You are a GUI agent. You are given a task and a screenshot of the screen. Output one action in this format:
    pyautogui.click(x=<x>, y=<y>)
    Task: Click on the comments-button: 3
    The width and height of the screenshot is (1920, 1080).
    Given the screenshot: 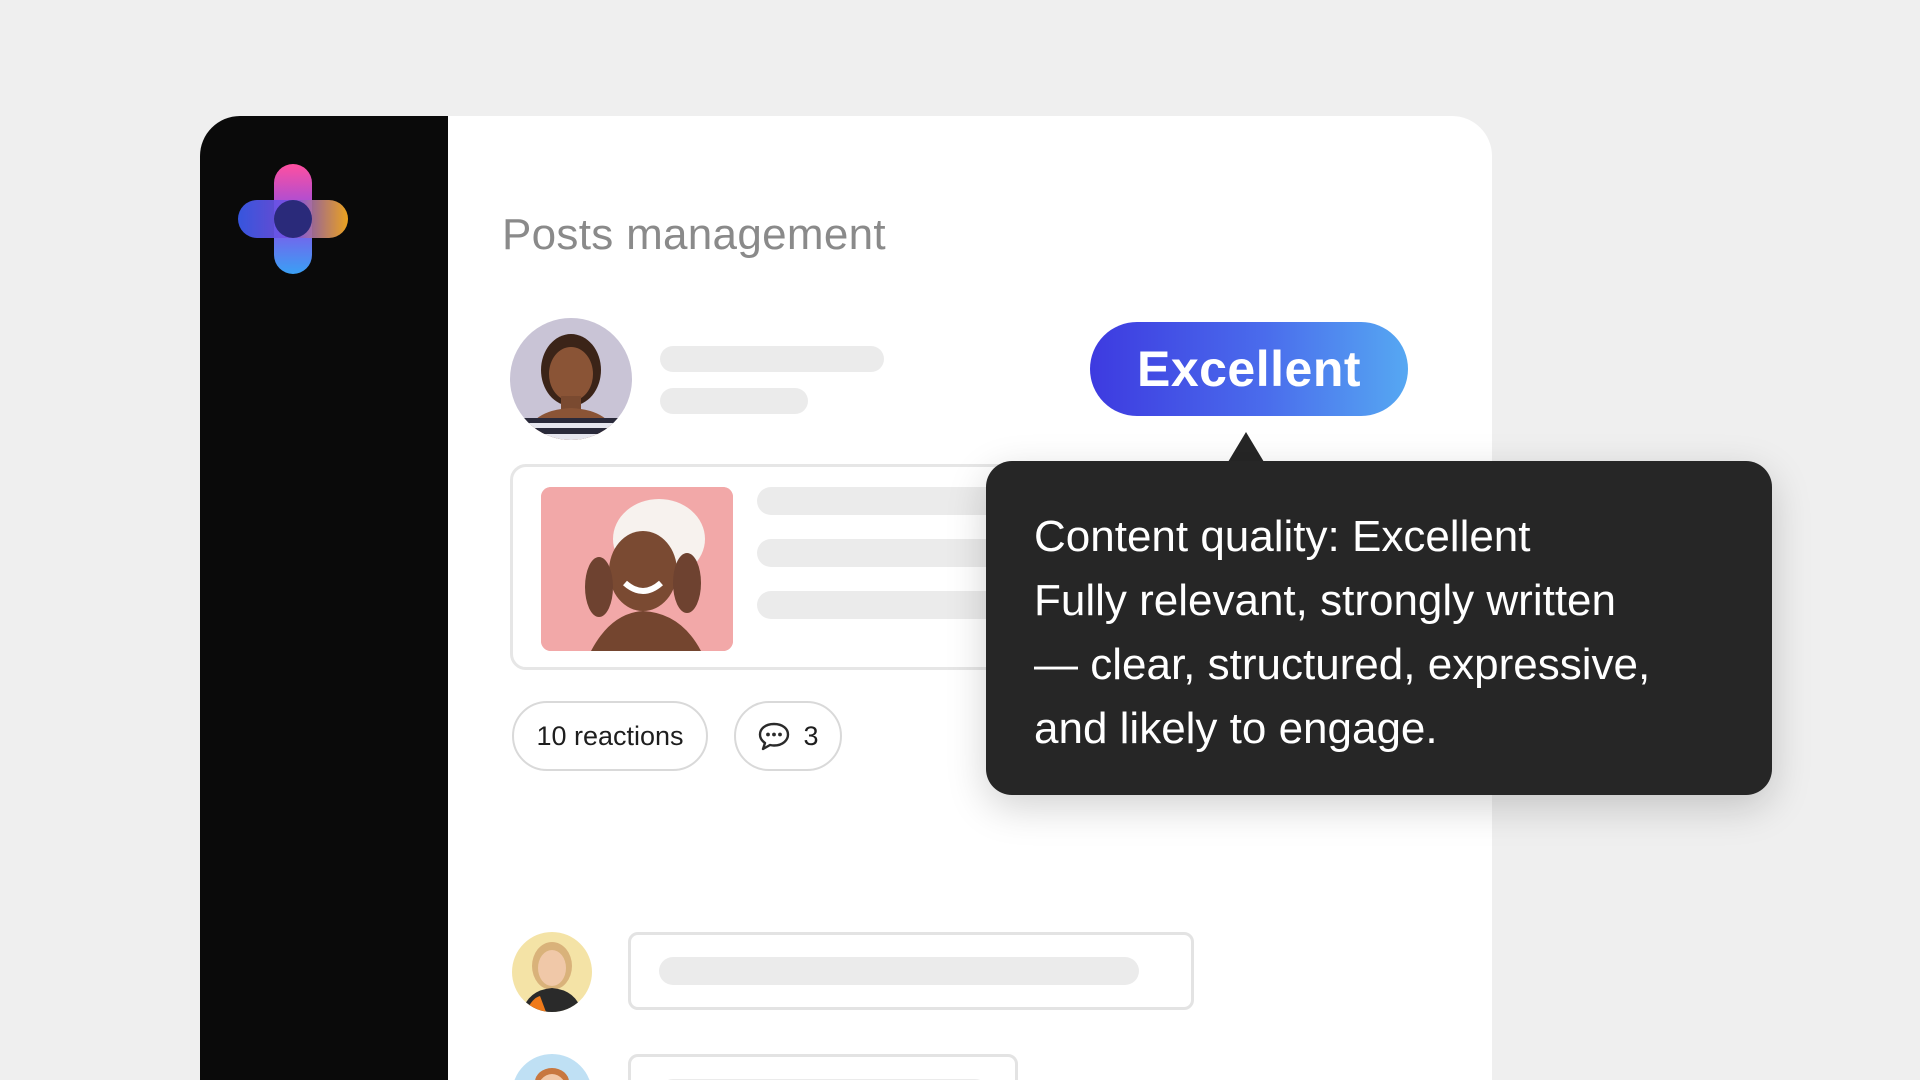 What is the action you would take?
    pyautogui.click(x=788, y=736)
    